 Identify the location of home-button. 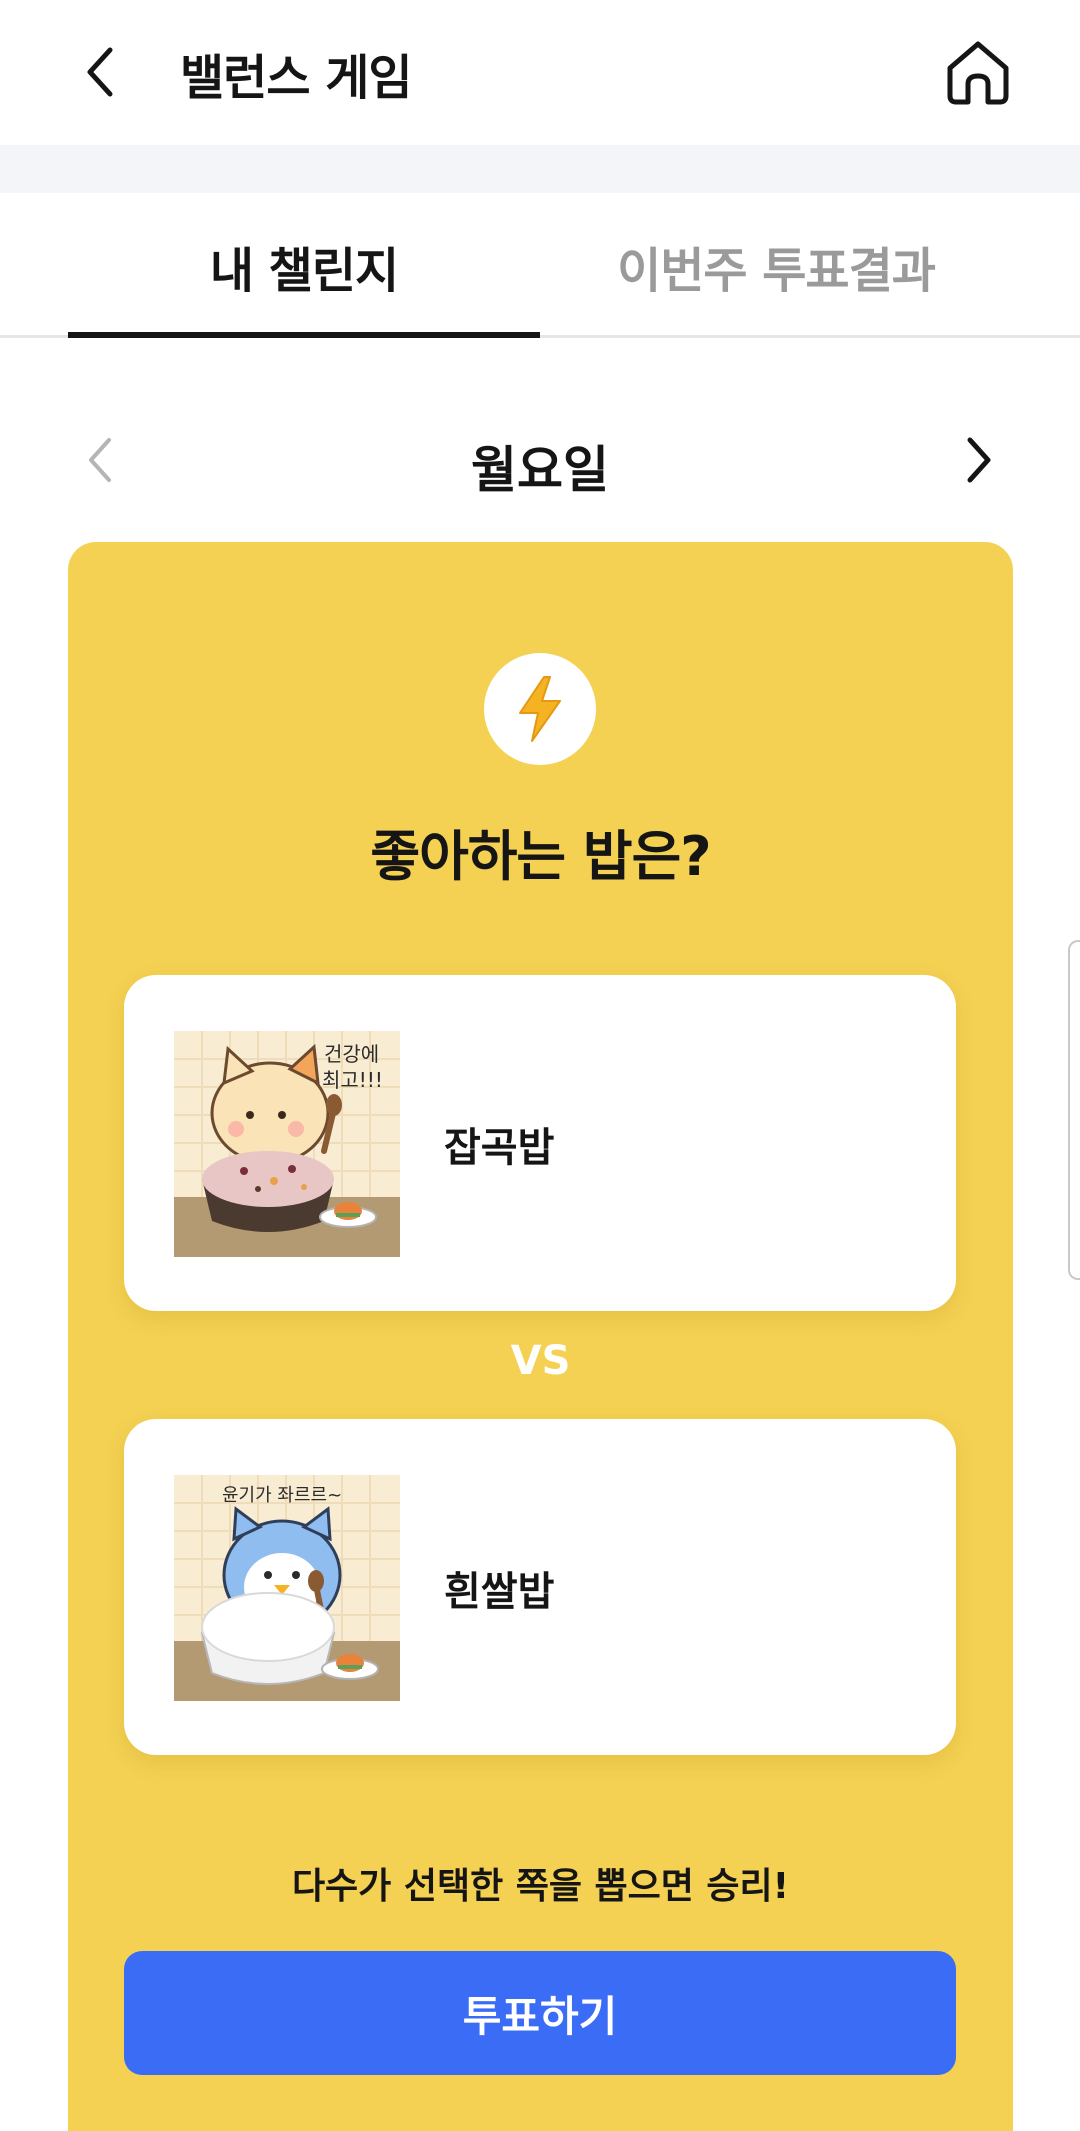
(978, 72).